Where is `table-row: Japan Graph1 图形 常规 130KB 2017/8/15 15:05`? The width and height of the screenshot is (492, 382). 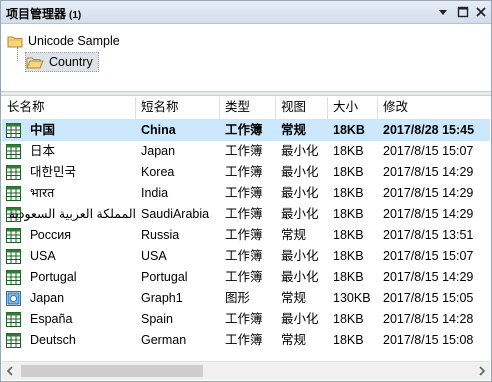
table-row: Japan Graph1 图形 常规 130KB 2017/8/15 15:05 is located at coordinates (246, 298).